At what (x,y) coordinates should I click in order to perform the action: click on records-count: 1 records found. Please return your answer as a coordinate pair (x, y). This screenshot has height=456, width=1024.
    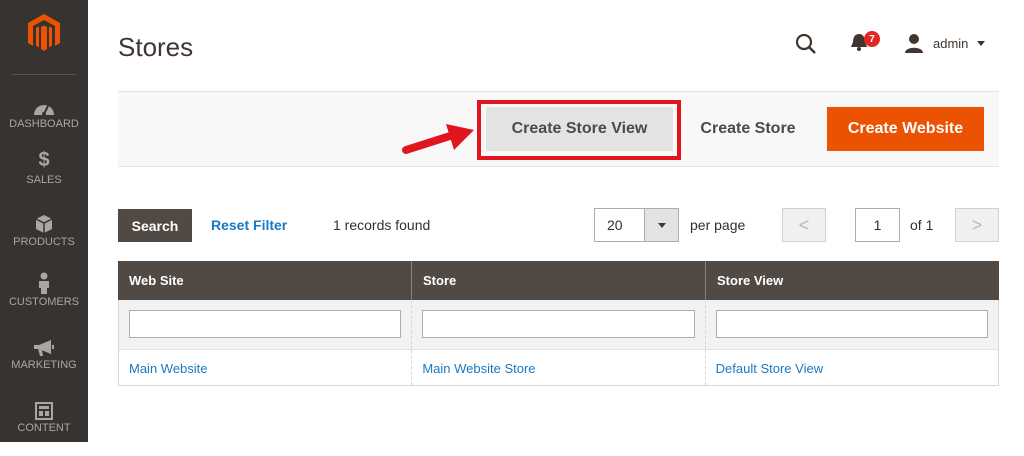
    Looking at the image, I should click on (382, 225).